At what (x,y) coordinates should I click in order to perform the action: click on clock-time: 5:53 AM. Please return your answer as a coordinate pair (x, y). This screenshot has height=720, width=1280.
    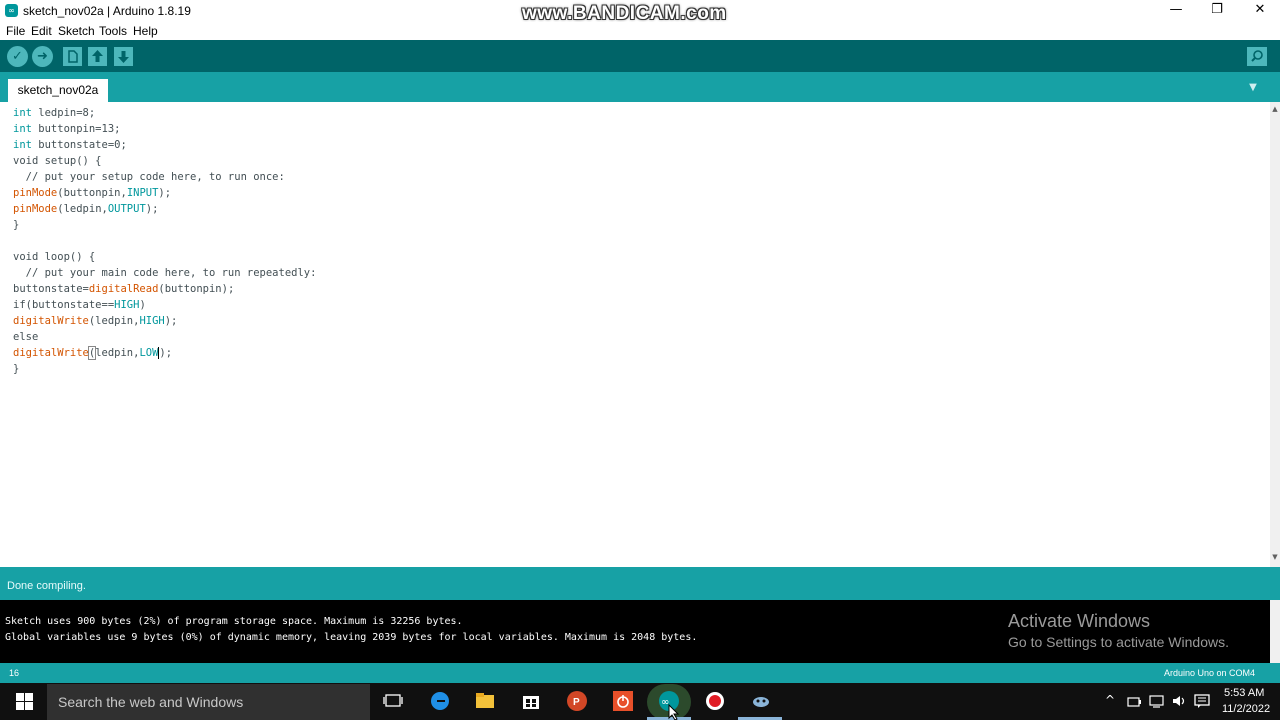
    Looking at the image, I should click on (1244, 693).